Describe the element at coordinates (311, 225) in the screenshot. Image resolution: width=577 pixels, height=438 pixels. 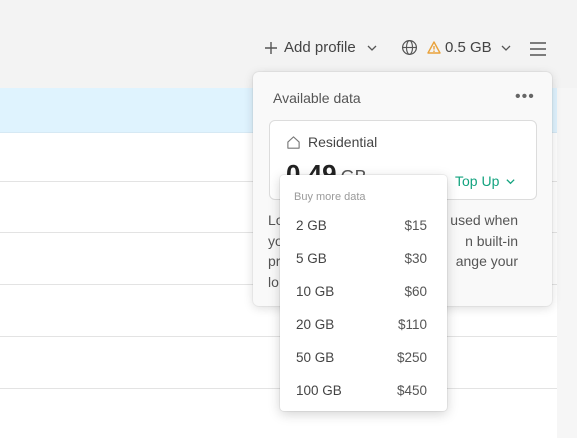
I see `option-size: 2 GB` at that location.